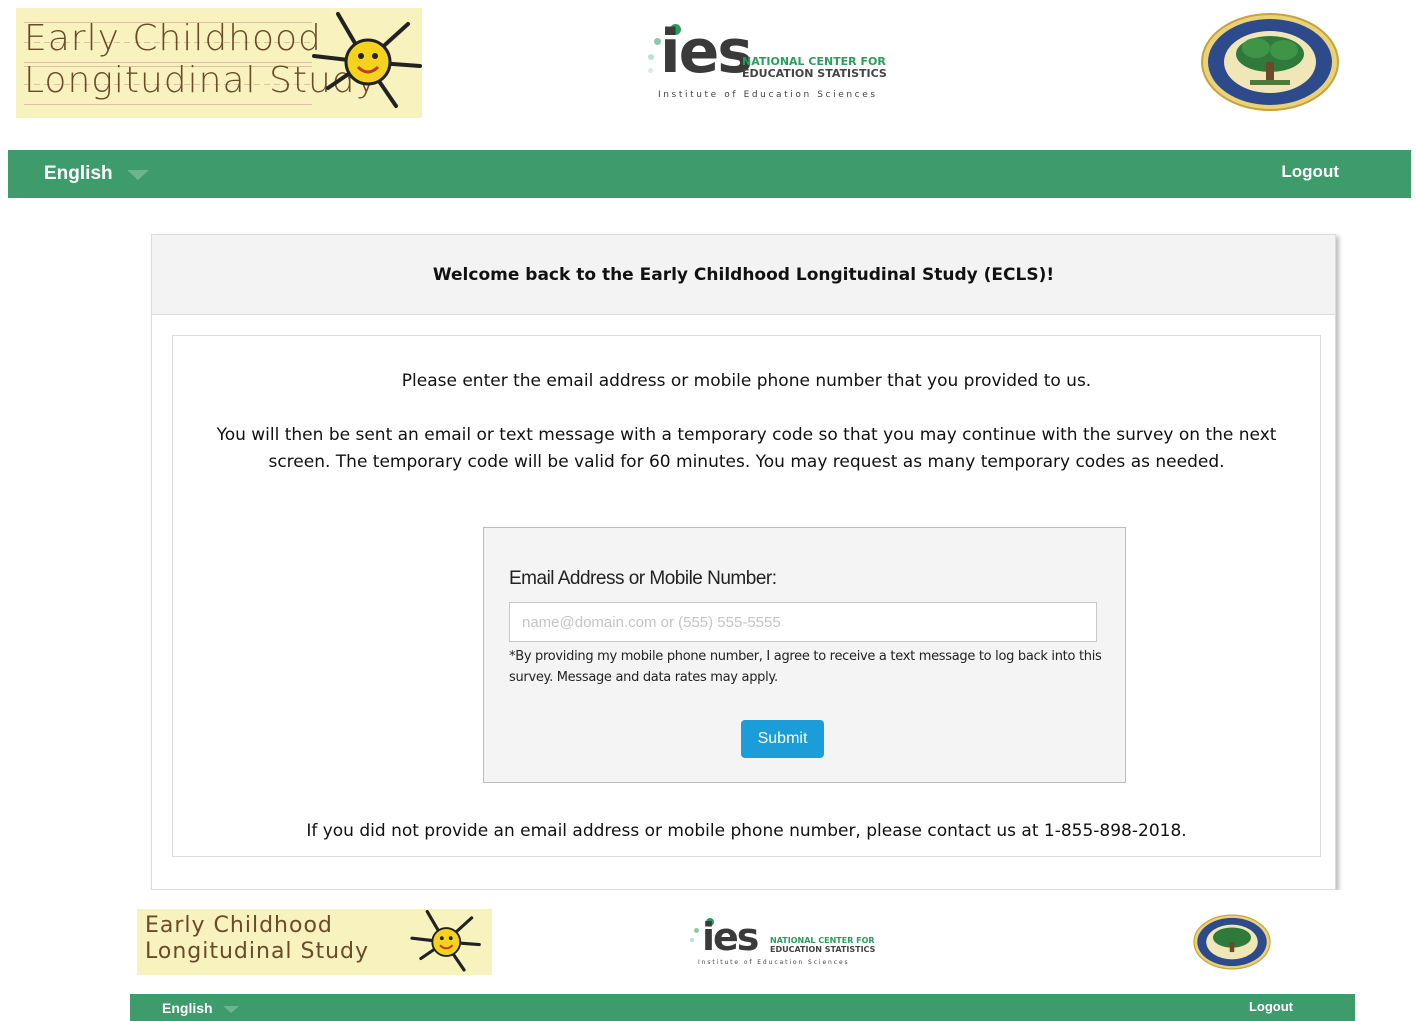 The height and width of the screenshot is (1021, 1416). What do you see at coordinates (814, 73) in the screenshot?
I see `nces-name-line2: EDUCATION STATISTICS` at bounding box center [814, 73].